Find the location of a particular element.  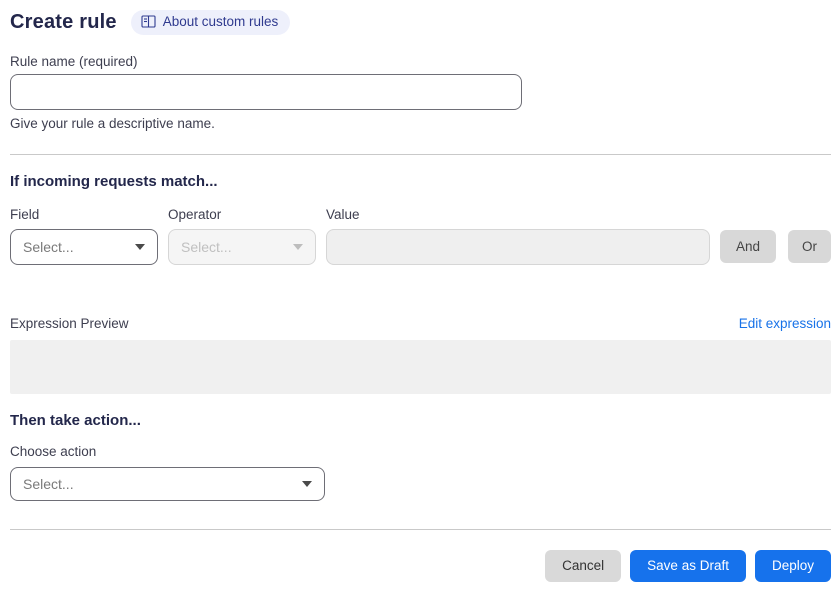

cancel-button: Cancel is located at coordinates (583, 565).